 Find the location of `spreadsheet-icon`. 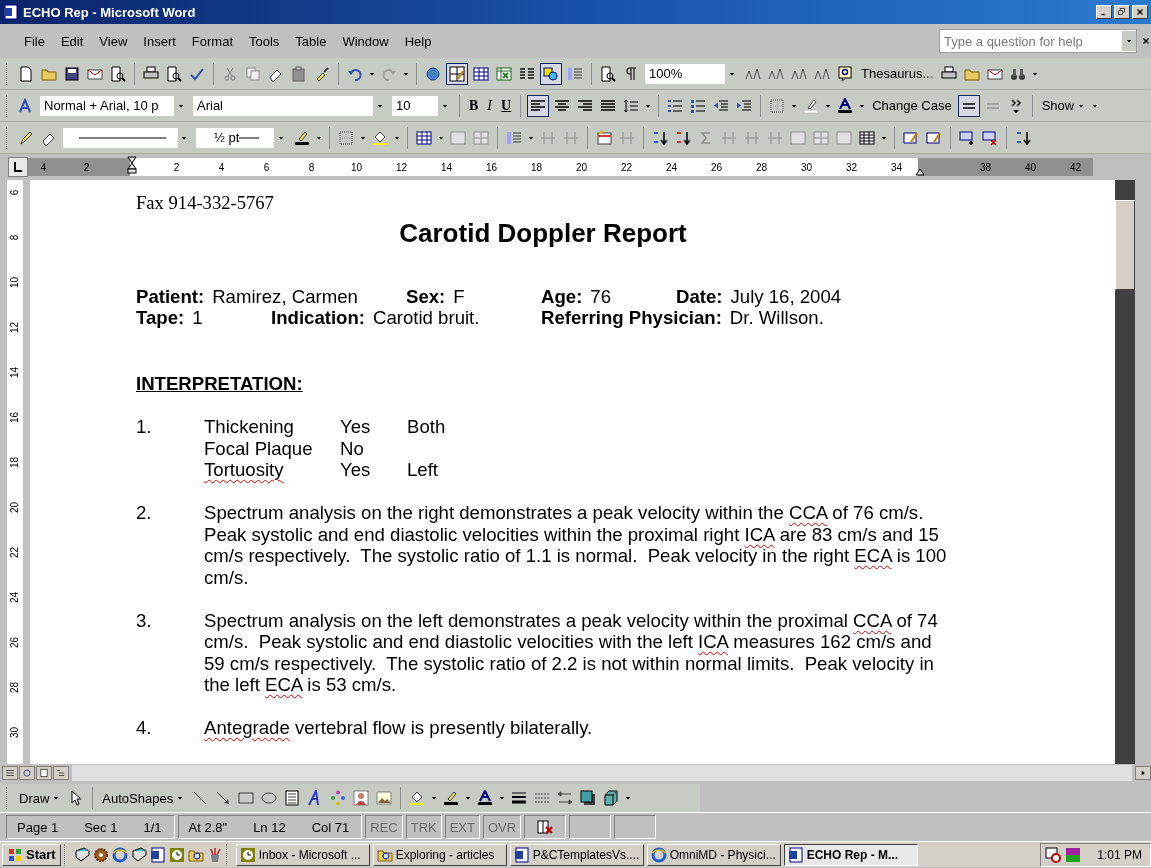

spreadsheet-icon is located at coordinates (504, 73).